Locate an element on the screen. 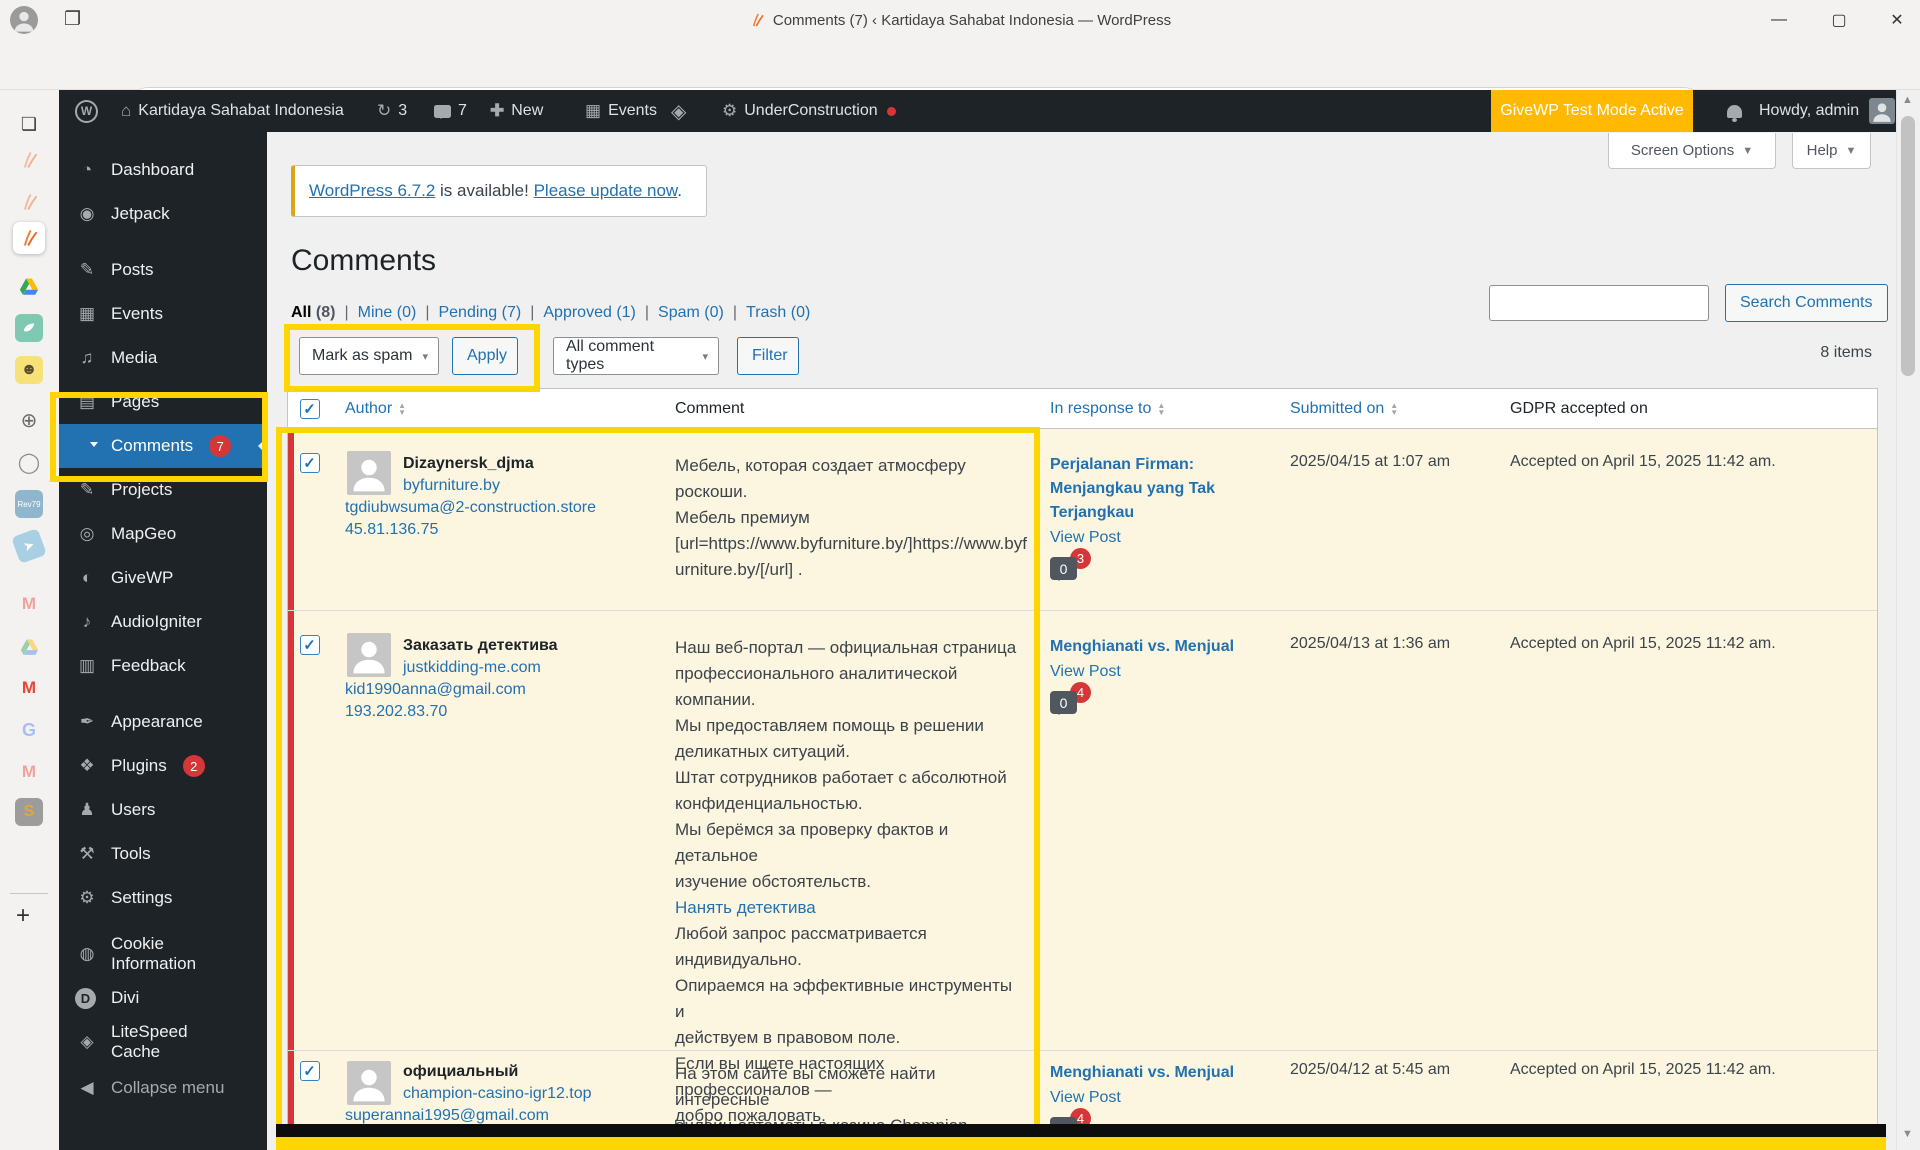 The height and width of the screenshot is (1150, 1920). sidebar-item-plugins: ❖ Plugins 2 is located at coordinates (163, 766).